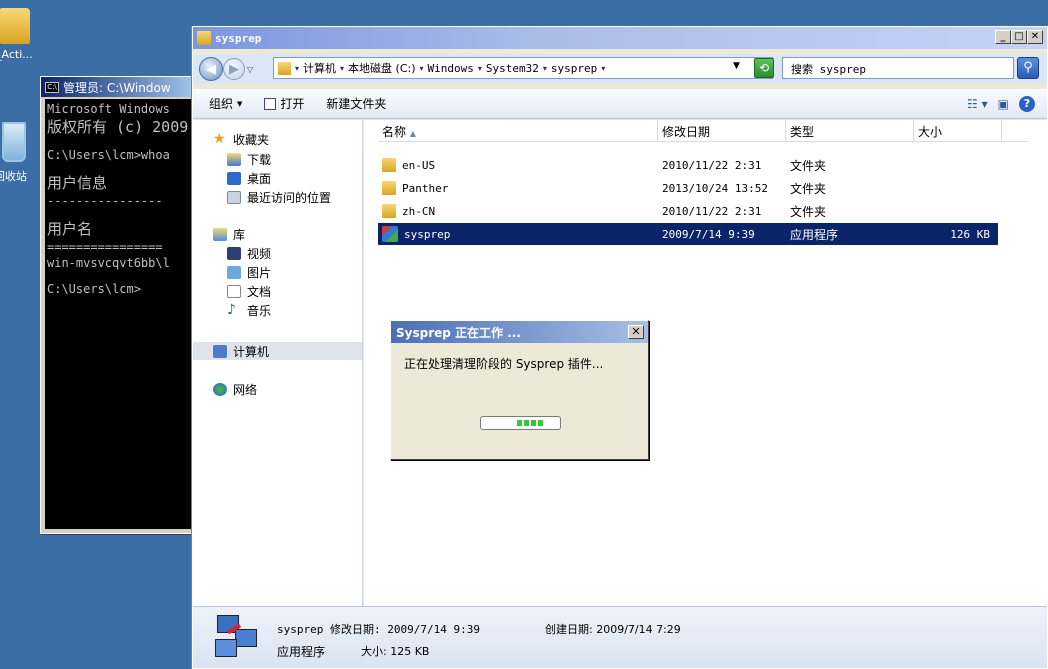  Describe the element at coordinates (220, 234) in the screenshot. I see `library-icon` at that location.